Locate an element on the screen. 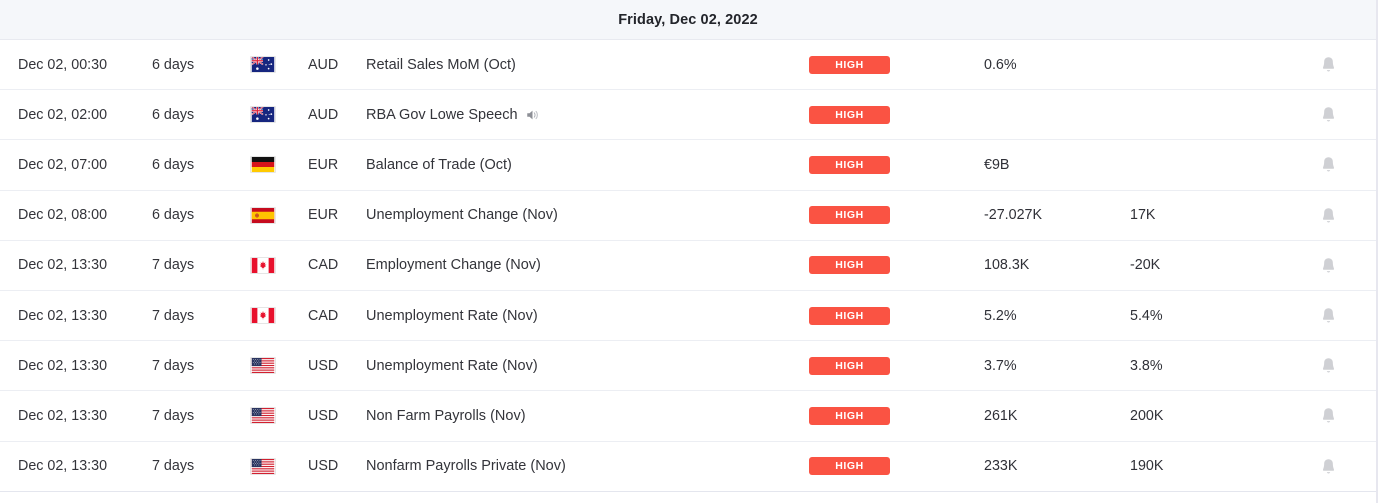  actual-value: 3.7% is located at coordinates (1000, 365).